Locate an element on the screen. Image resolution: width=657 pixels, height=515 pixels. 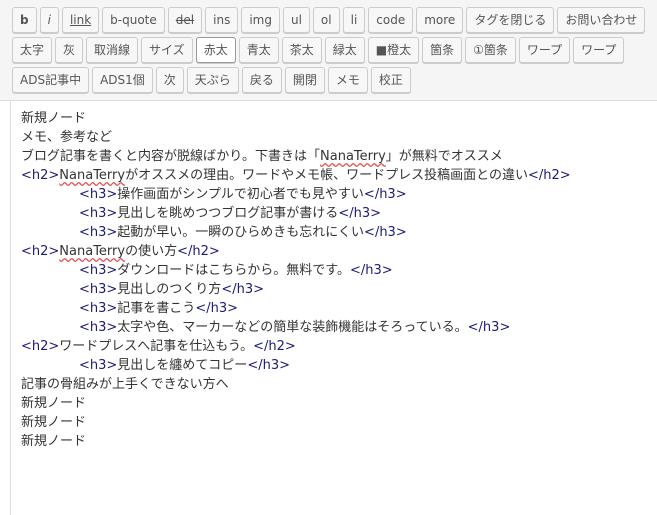
green-bold-button: 緑太 is located at coordinates (344, 50).